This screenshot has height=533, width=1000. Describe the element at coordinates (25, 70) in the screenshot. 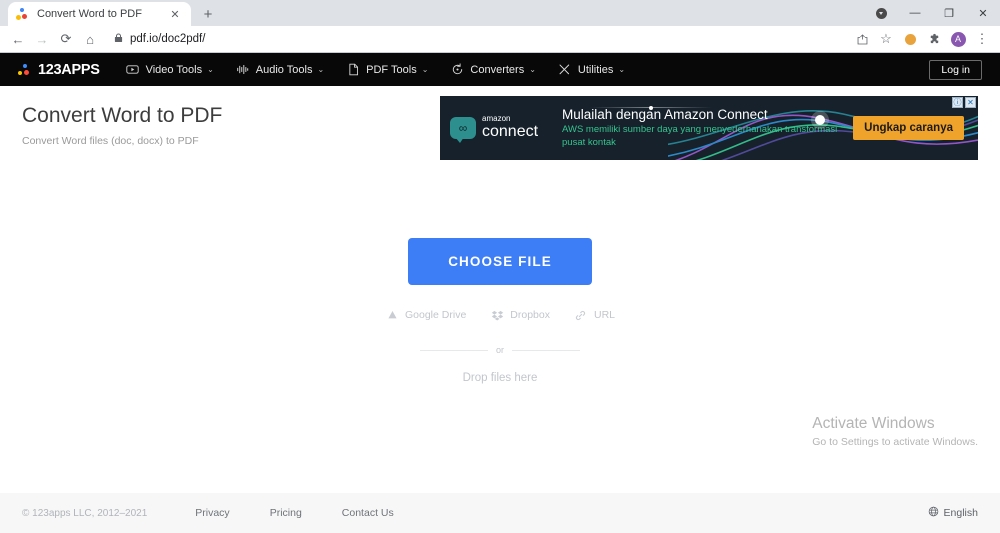

I see `logo-dots-icon` at that location.